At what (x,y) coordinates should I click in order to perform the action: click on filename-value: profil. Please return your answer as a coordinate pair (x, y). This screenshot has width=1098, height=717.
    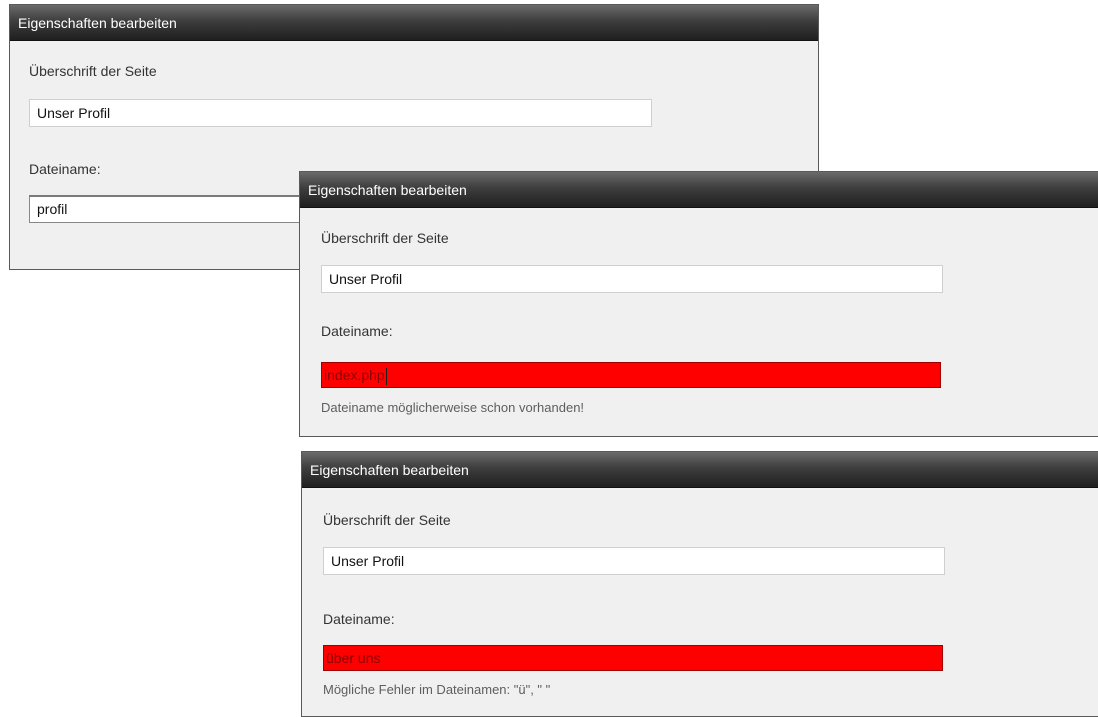
    Looking at the image, I should click on (52, 209).